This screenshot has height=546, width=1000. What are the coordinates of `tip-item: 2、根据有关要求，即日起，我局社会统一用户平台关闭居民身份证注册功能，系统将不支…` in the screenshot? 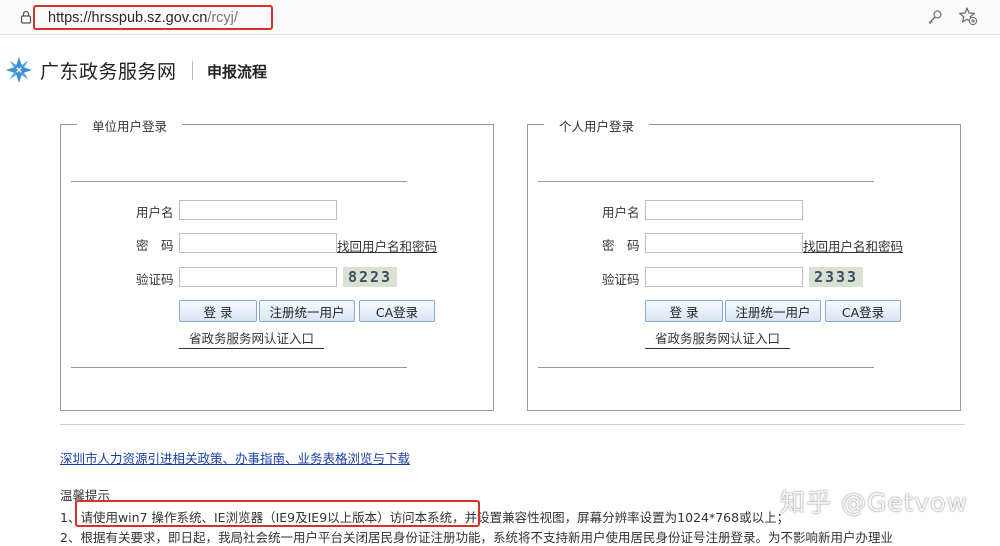 It's located at (476, 537).